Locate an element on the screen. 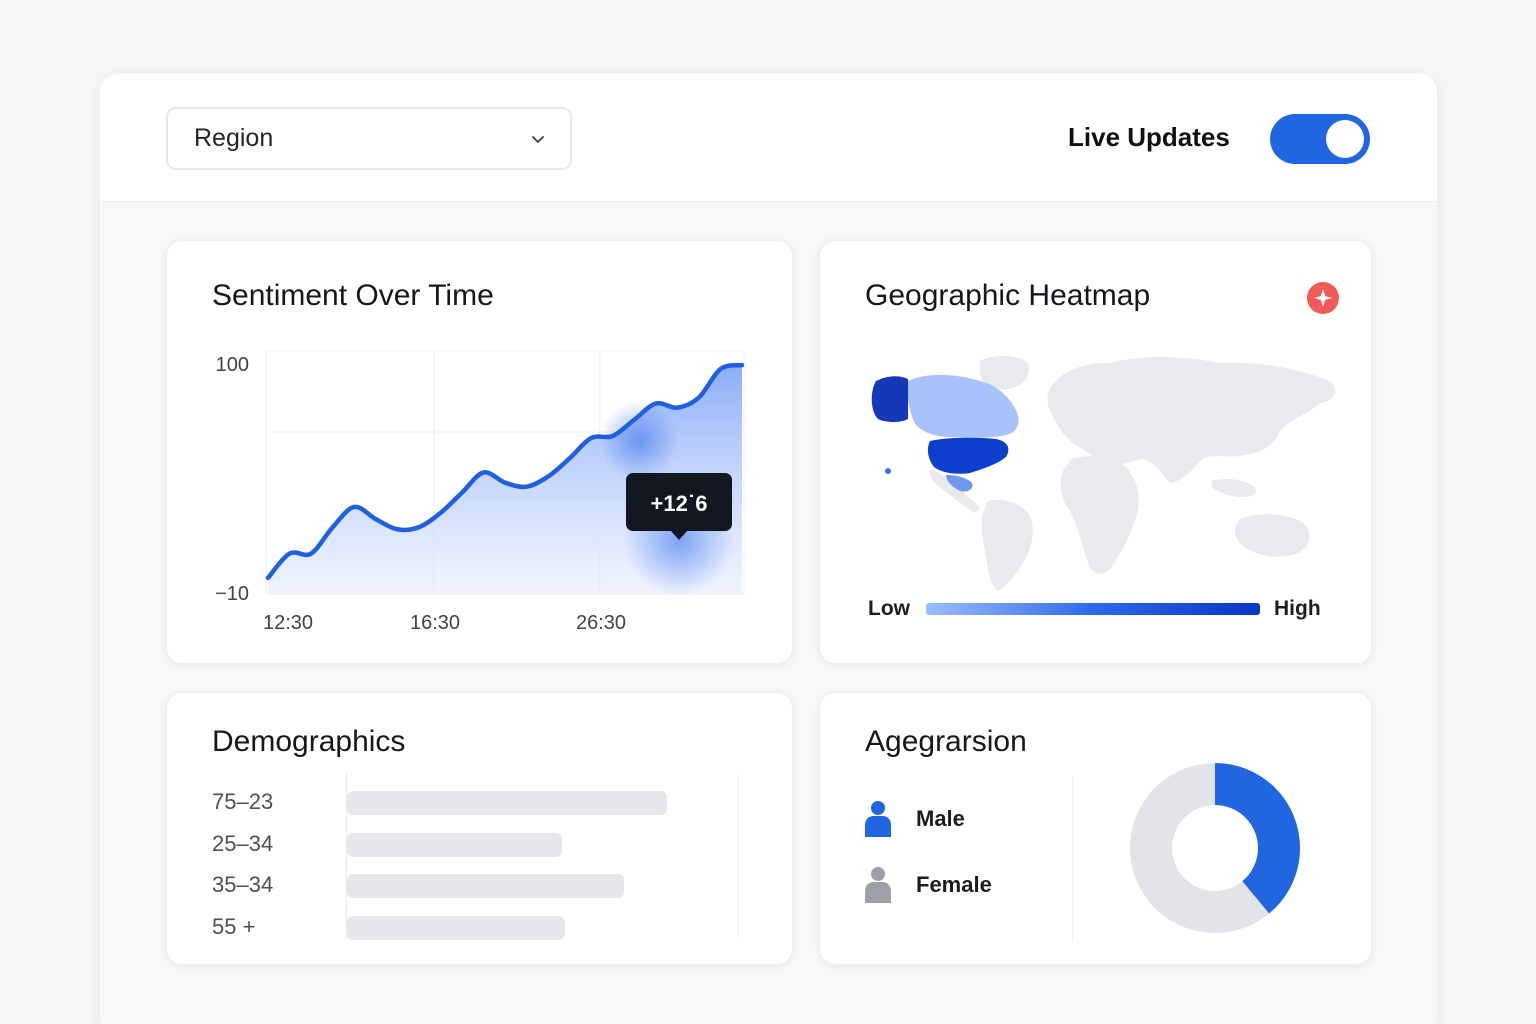 The width and height of the screenshot is (1536, 1024). live-updates-toggle is located at coordinates (1320, 139).